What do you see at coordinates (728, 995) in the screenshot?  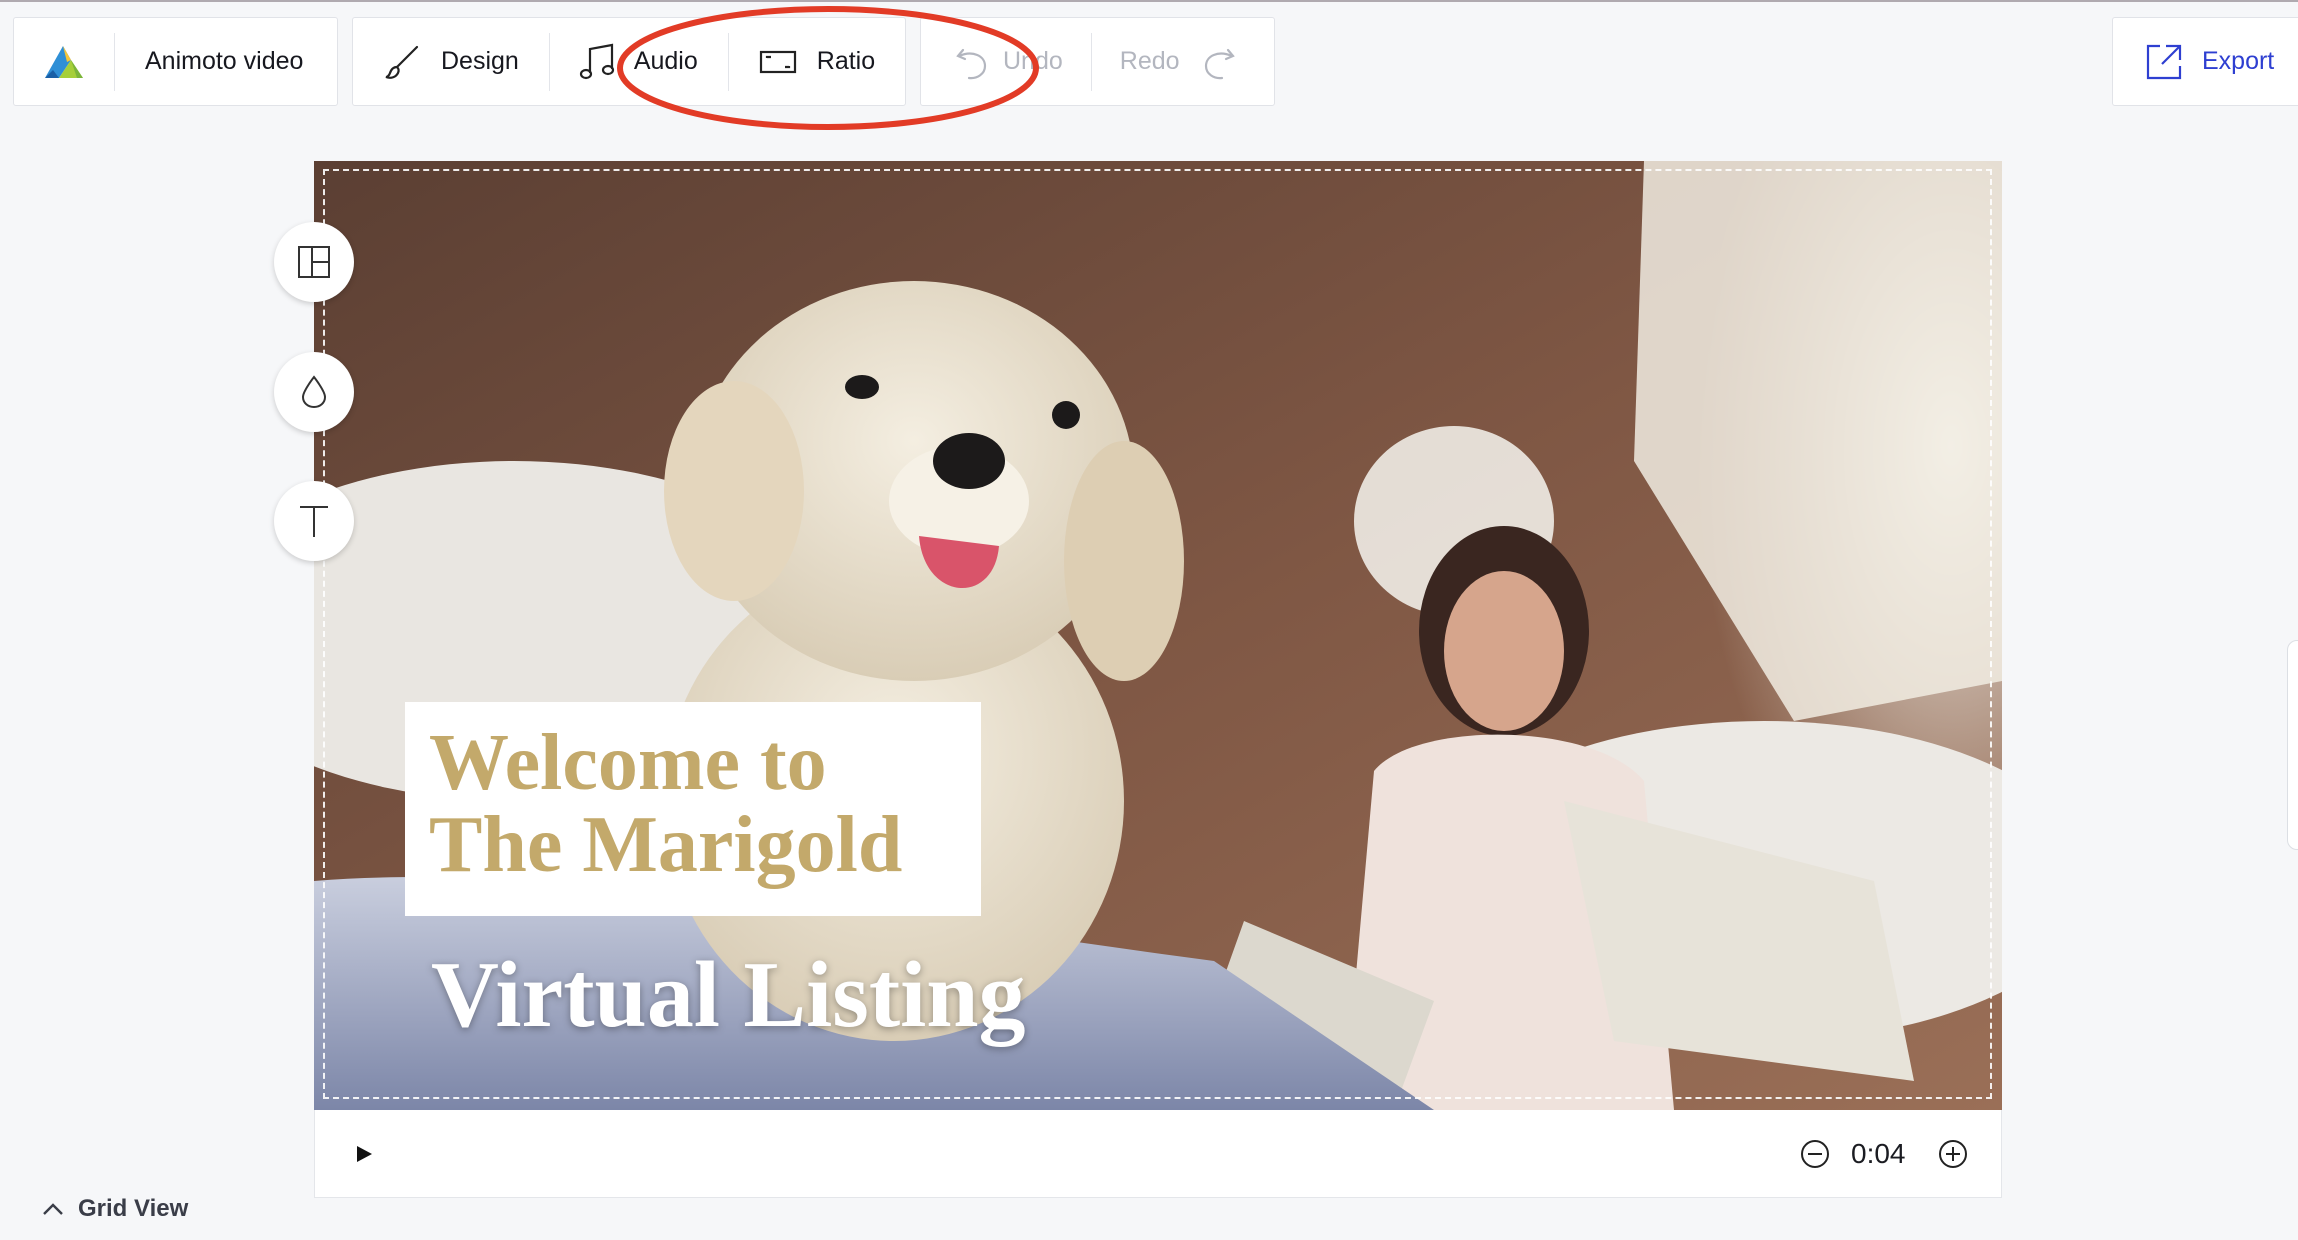 I see `subtitle-text: Virtual Listing` at bounding box center [728, 995].